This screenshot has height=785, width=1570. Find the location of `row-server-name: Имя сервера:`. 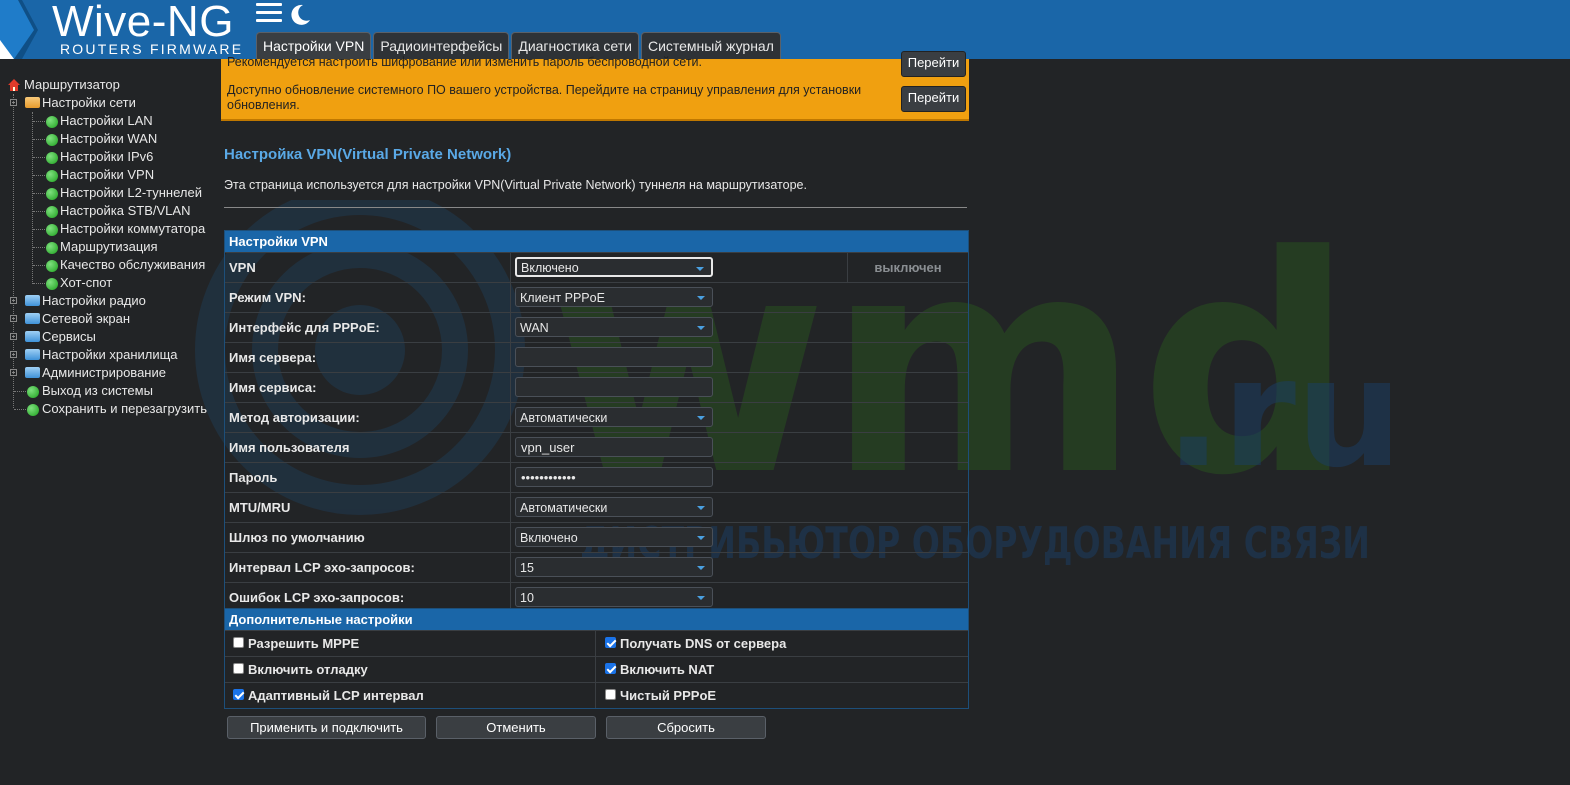

row-server-name: Имя сервера: is located at coordinates (596, 357).